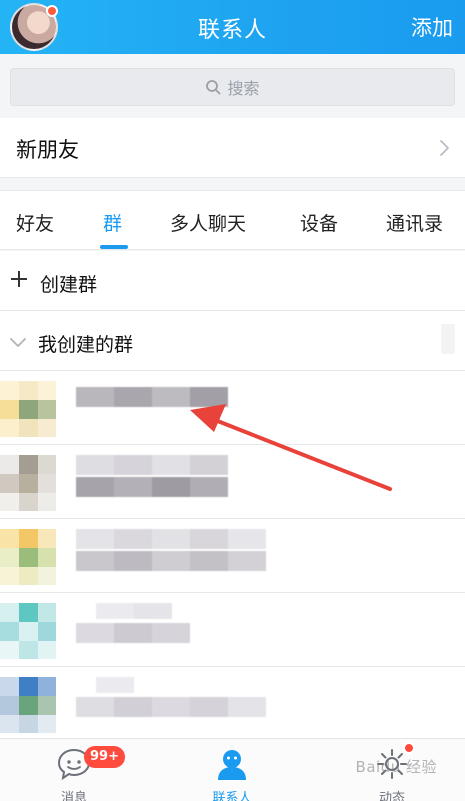  I want to click on tab-friends: 好友, so click(35, 222).